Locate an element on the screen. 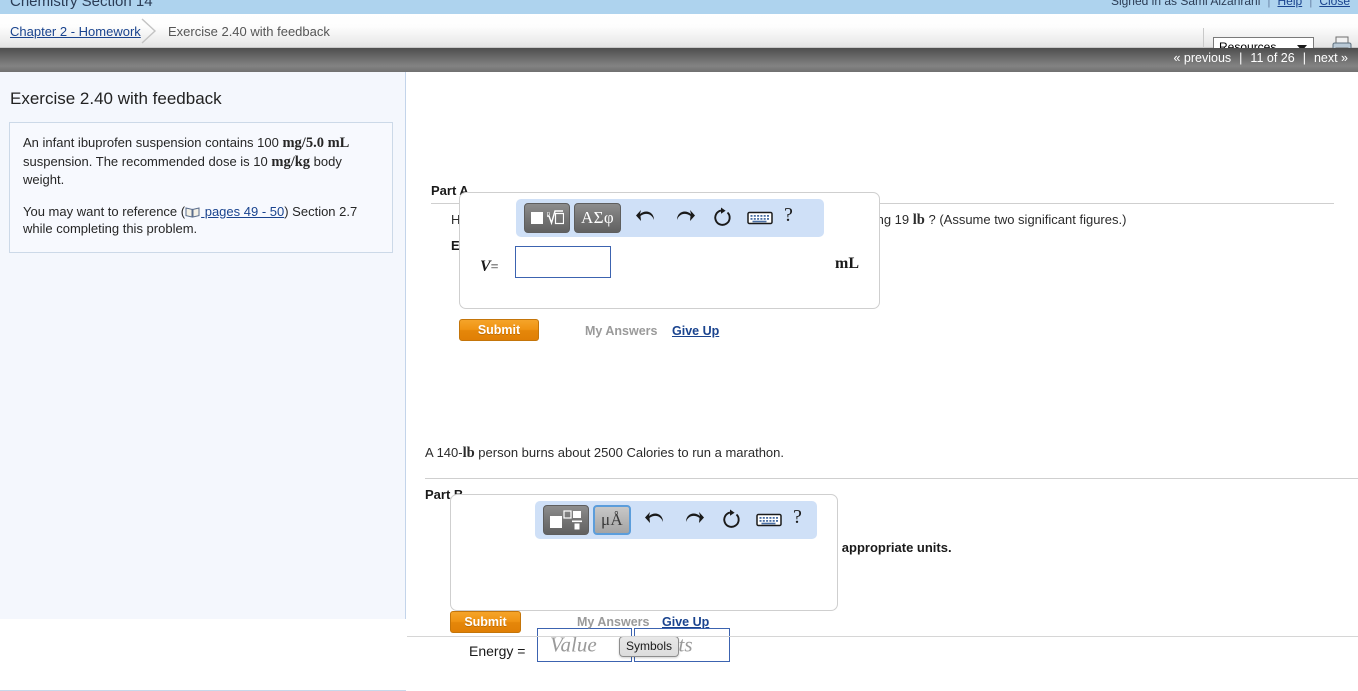  part-a-give-up-link: Give Up is located at coordinates (695, 331).